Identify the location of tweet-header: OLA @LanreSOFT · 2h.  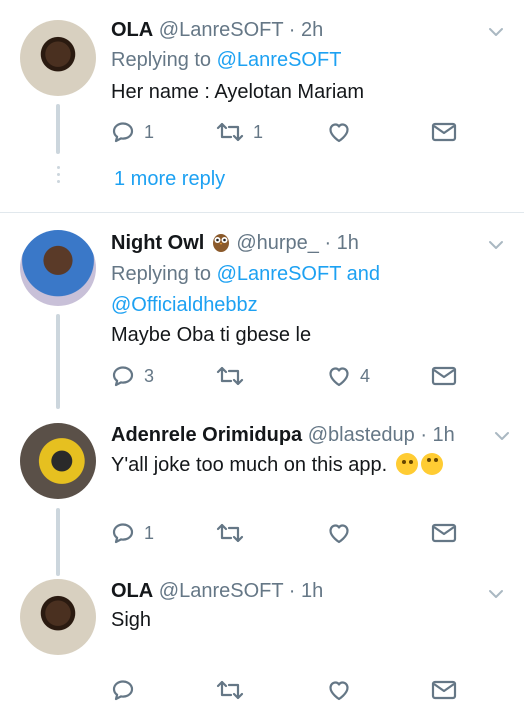
(217, 30).